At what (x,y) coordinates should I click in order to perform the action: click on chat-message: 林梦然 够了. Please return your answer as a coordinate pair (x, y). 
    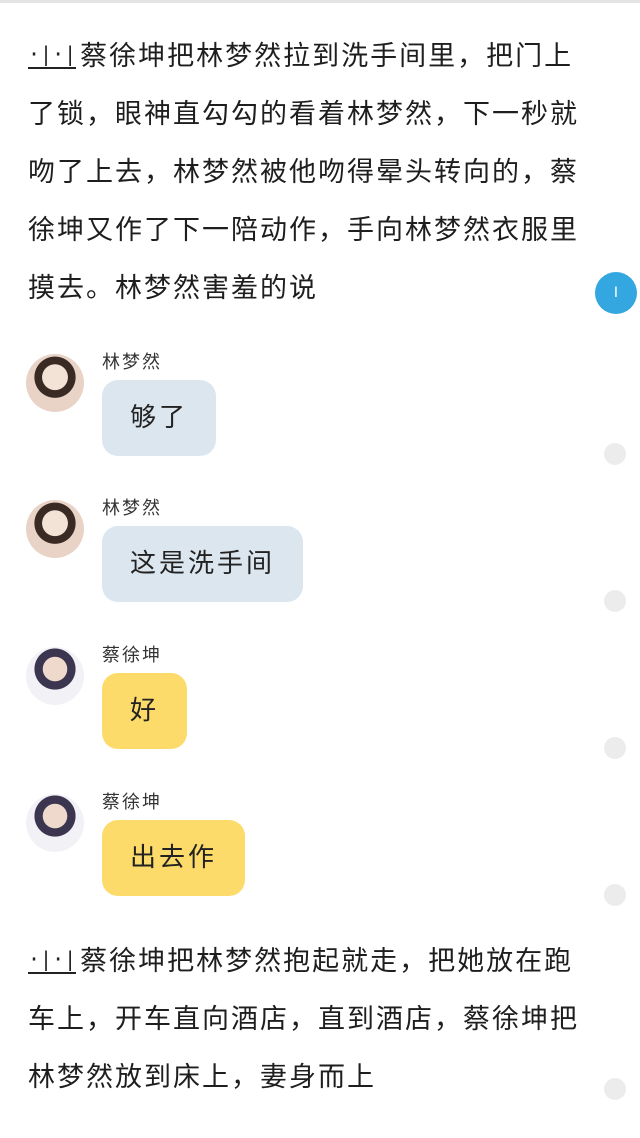
    Looking at the image, I should click on (306, 413).